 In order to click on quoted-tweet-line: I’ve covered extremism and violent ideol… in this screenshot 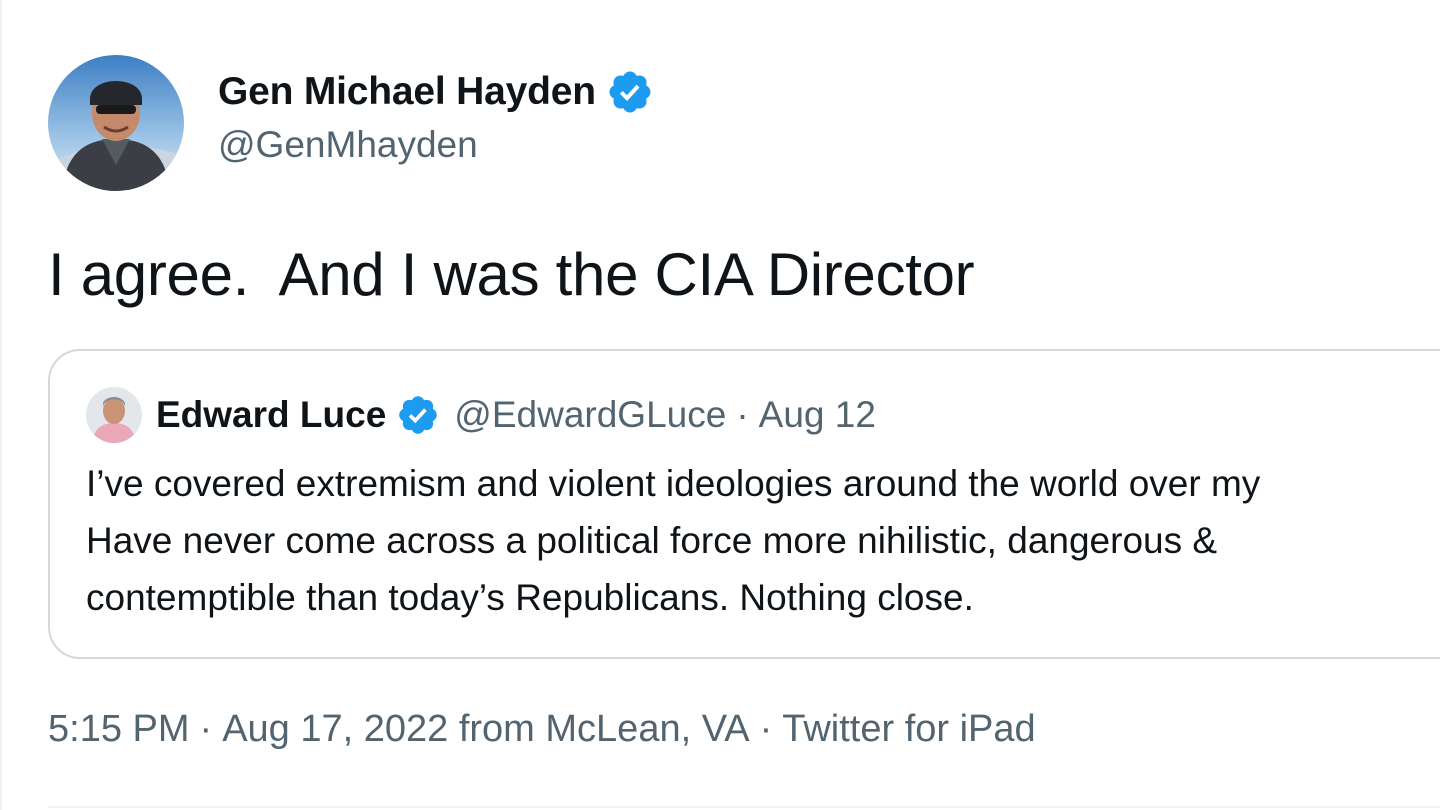, I will do `click(673, 483)`.